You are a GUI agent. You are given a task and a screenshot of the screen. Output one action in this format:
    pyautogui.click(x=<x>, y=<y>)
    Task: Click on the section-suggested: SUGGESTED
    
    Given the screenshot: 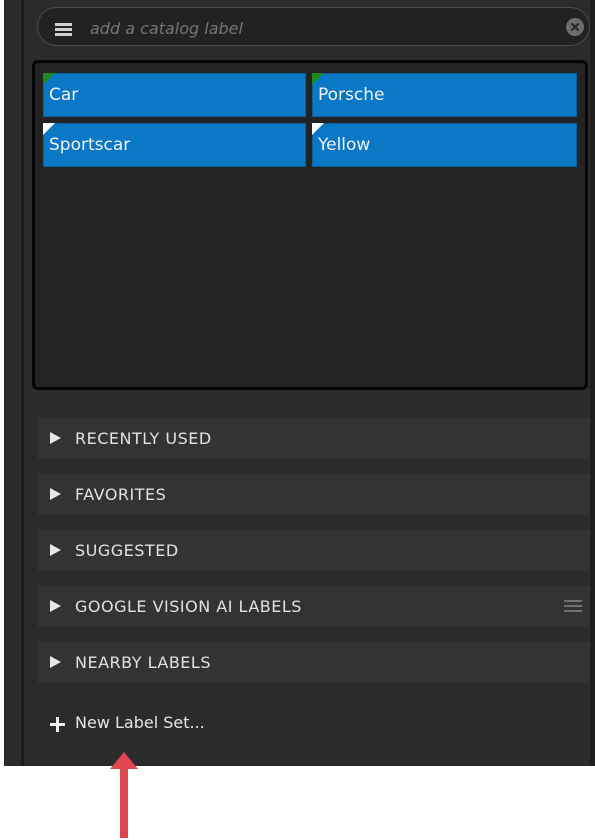 What is the action you would take?
    pyautogui.click(x=314, y=550)
    